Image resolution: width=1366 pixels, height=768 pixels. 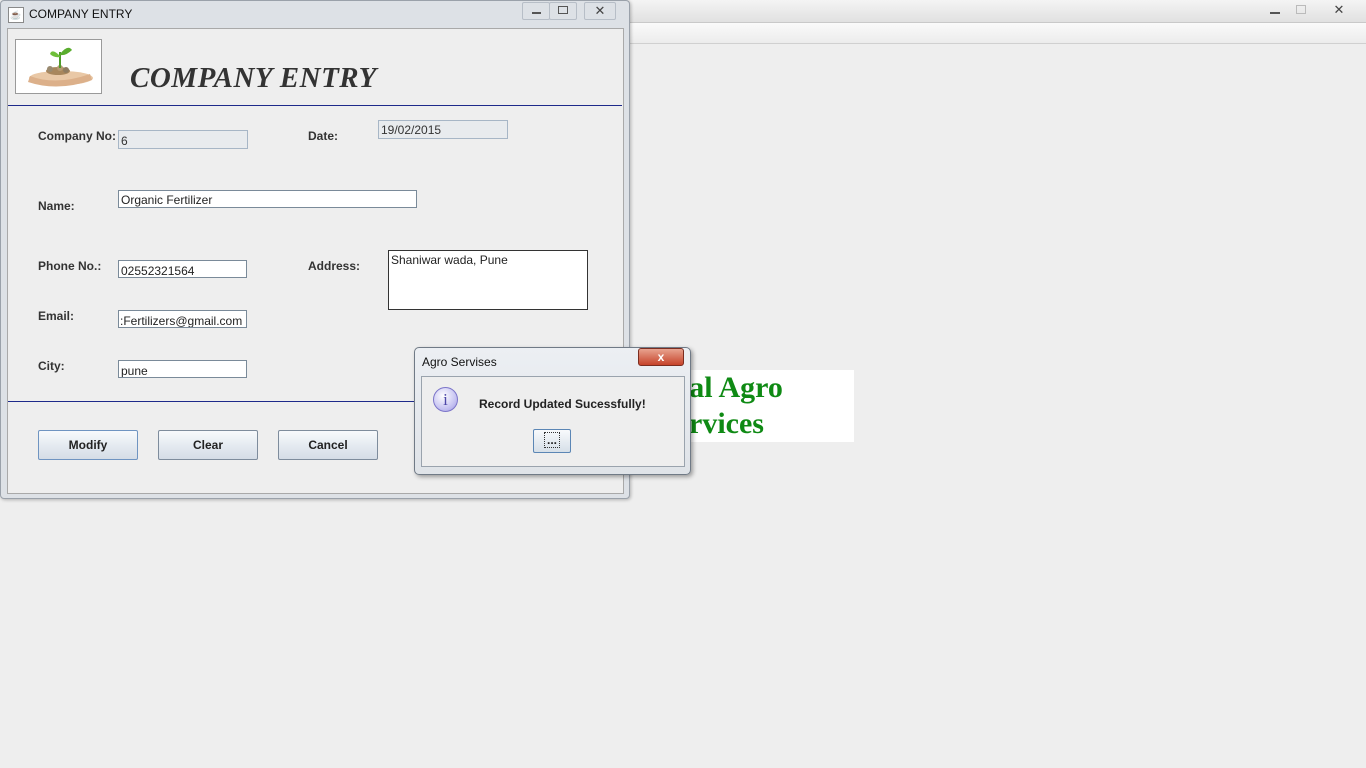 I want to click on phone-field: 02552321564, so click(x=182, y=269).